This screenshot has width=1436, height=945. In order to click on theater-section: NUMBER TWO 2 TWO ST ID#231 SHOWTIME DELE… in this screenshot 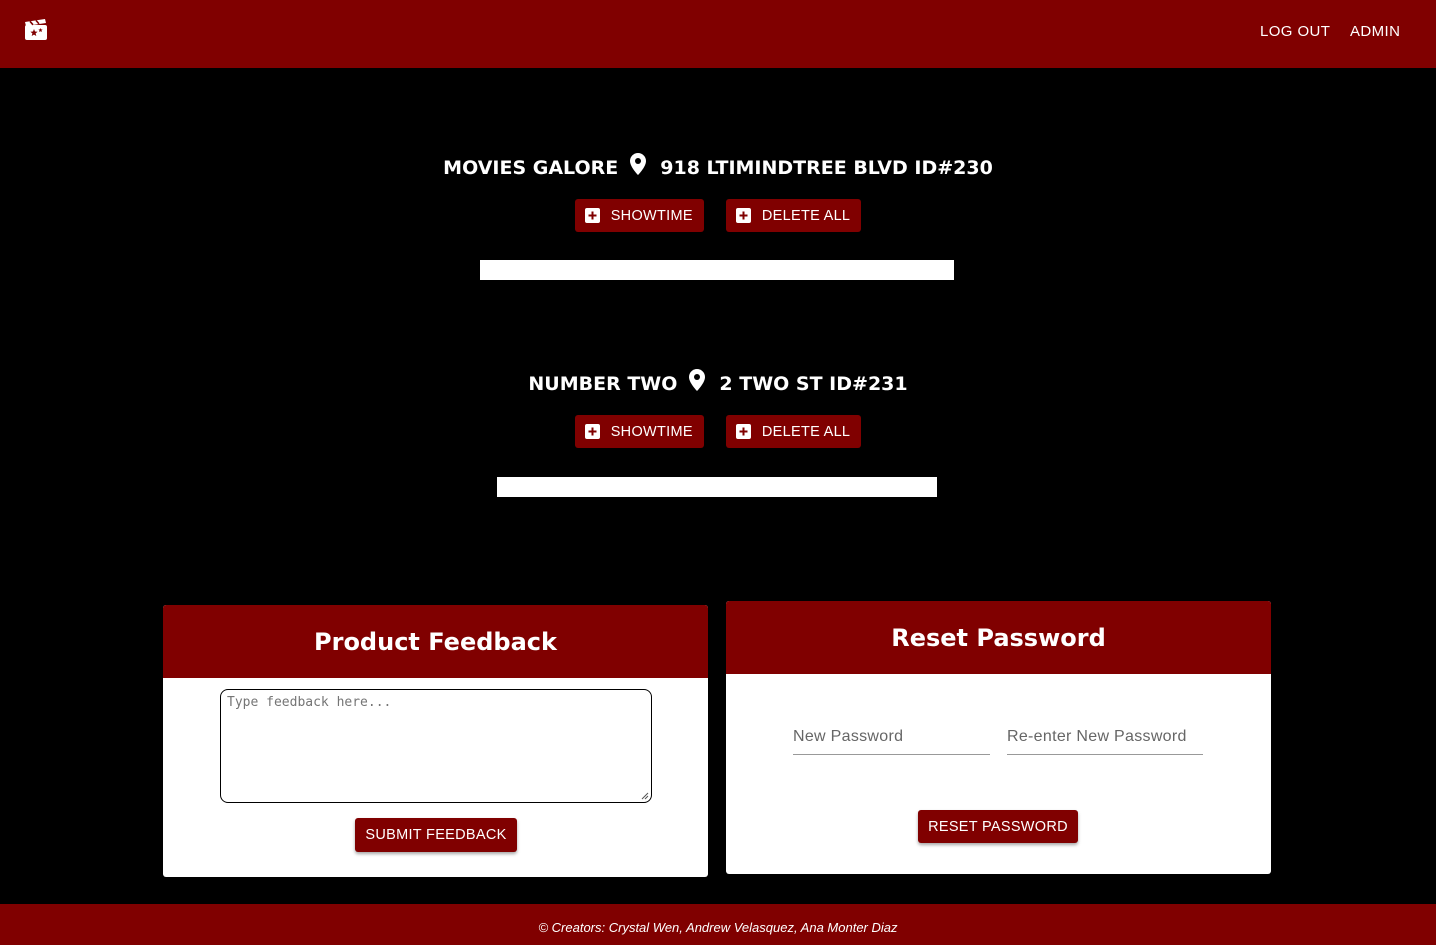, I will do `click(718, 408)`.